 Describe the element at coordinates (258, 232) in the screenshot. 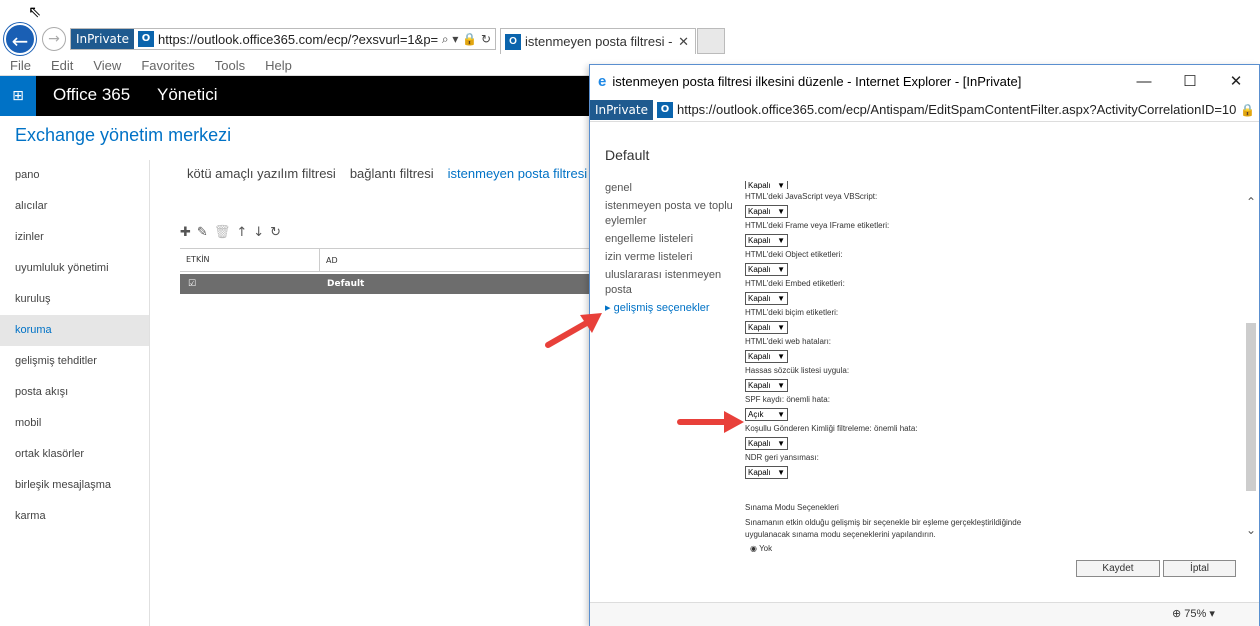

I see `move-down-icon: ↓` at that location.